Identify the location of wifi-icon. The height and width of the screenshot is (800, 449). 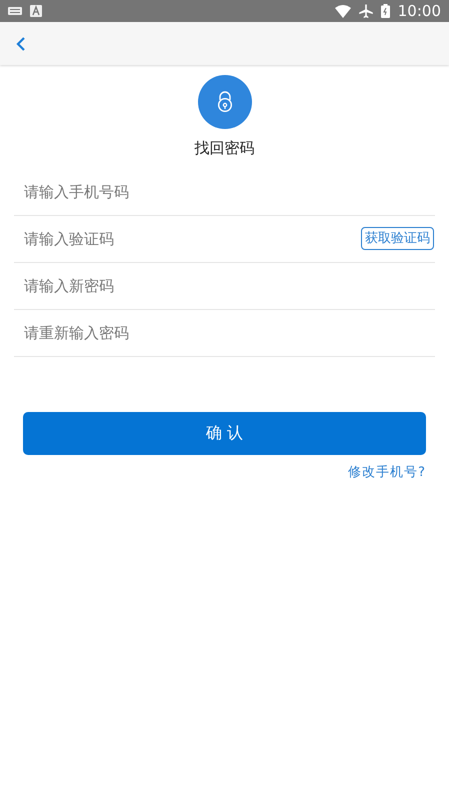
(342, 11).